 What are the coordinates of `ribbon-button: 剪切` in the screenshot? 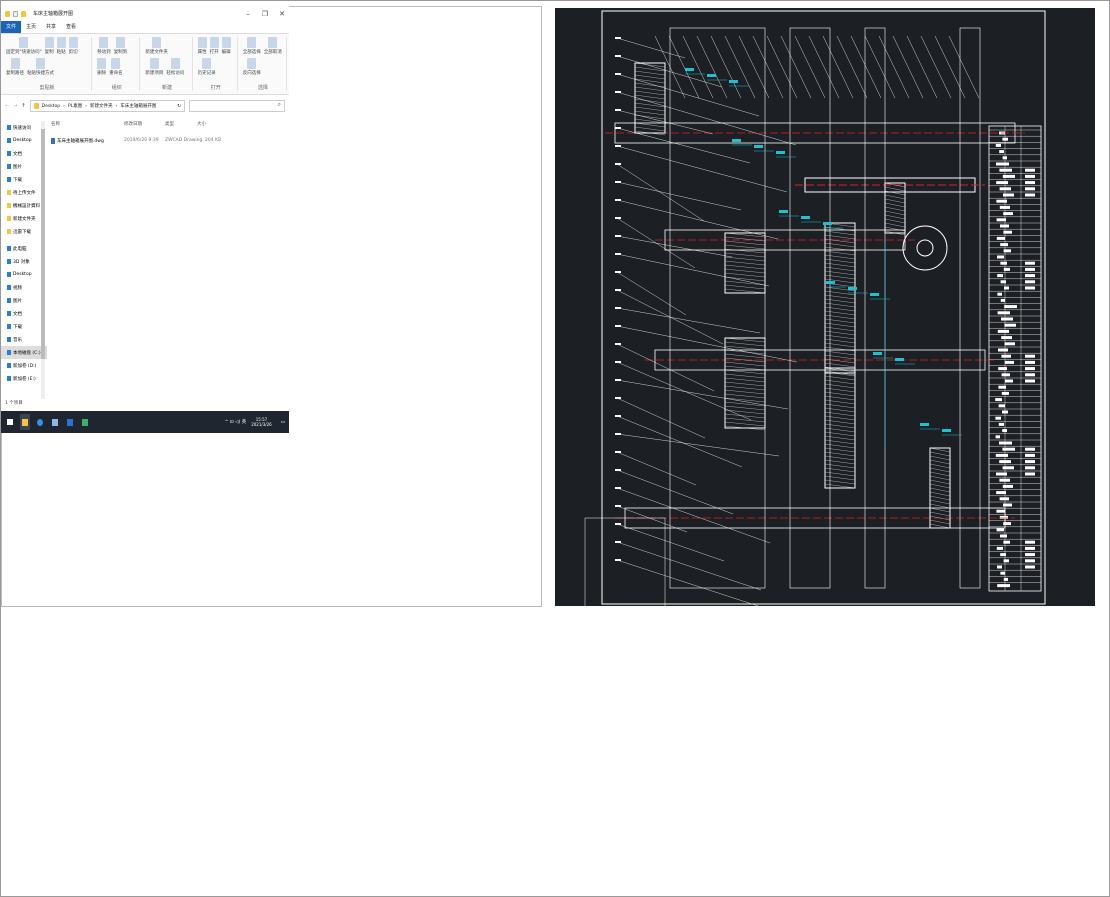 It's located at (73, 46).